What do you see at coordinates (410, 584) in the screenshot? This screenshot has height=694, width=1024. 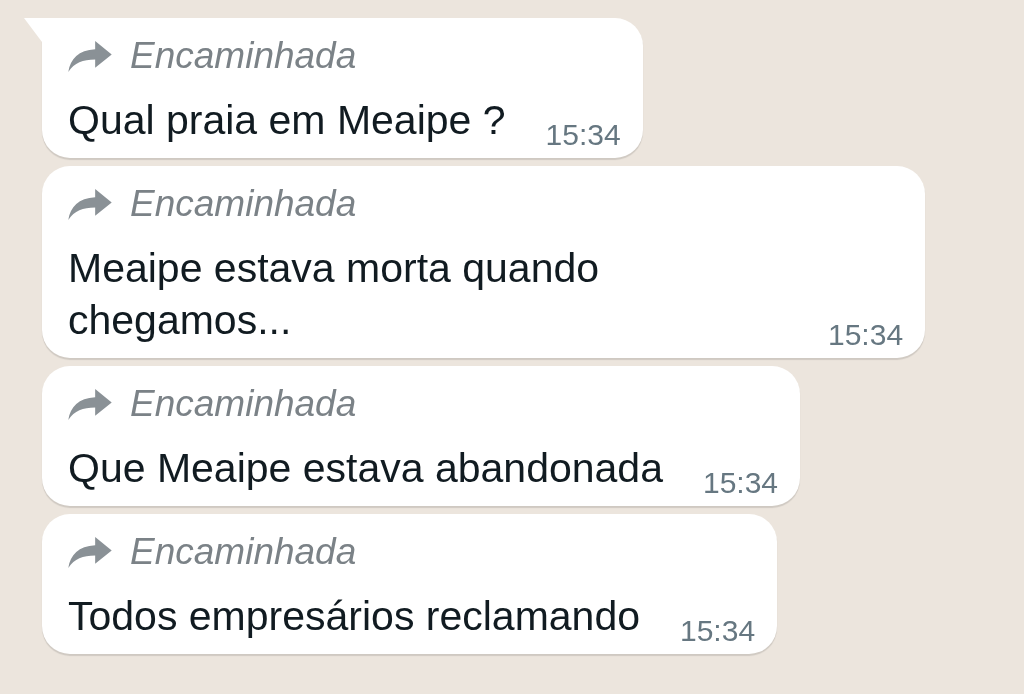 I see `message-bubble: Encaminhada Todos empresários reclamando 15:34` at bounding box center [410, 584].